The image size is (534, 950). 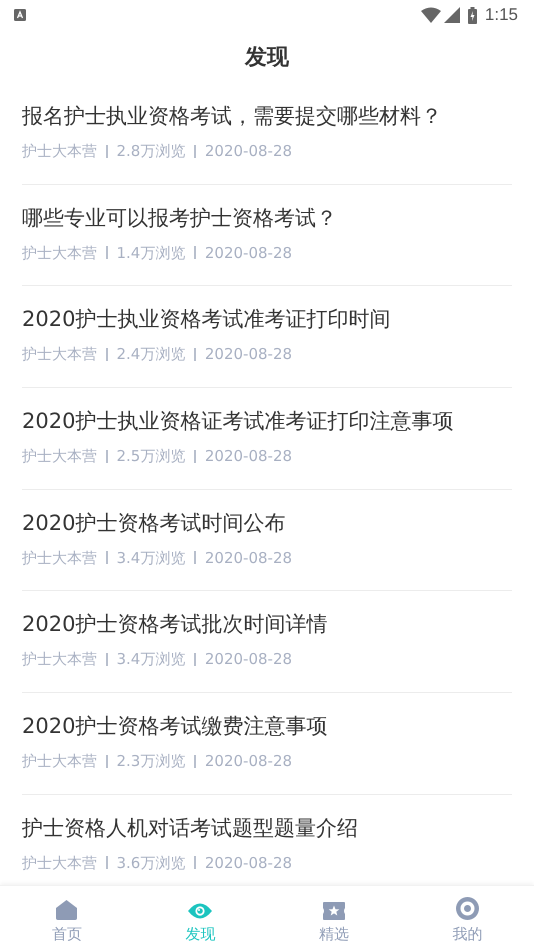 What do you see at coordinates (67, 909) in the screenshot?
I see `home-icon` at bounding box center [67, 909].